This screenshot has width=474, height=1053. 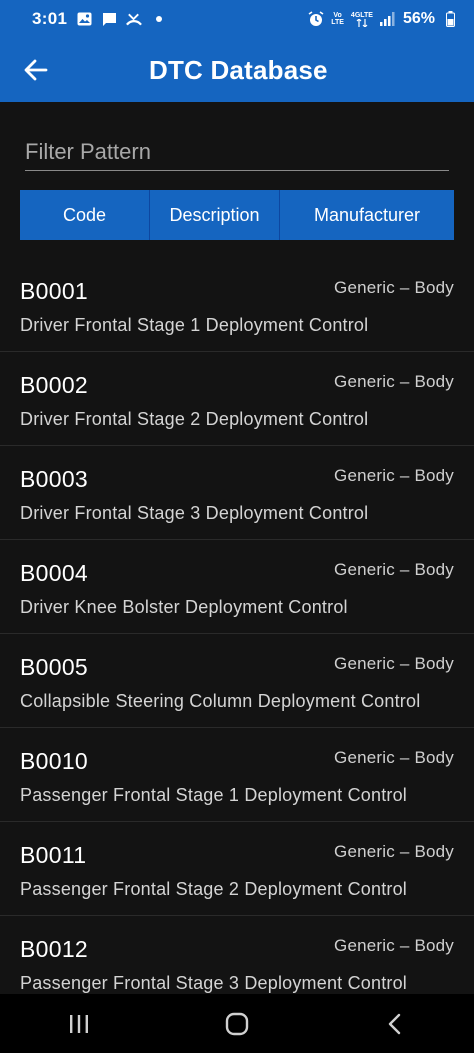 I want to click on code-id: B0001, so click(x=54, y=291).